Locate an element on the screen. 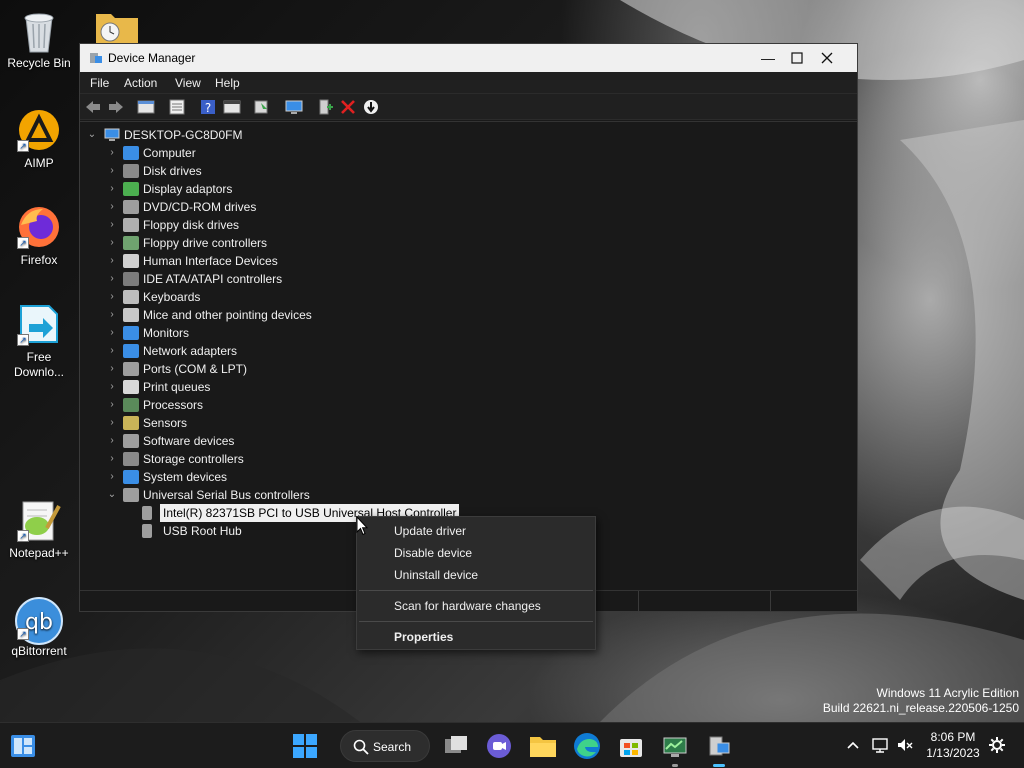  tree-category: › Keyboards is located at coordinates (256, 297).